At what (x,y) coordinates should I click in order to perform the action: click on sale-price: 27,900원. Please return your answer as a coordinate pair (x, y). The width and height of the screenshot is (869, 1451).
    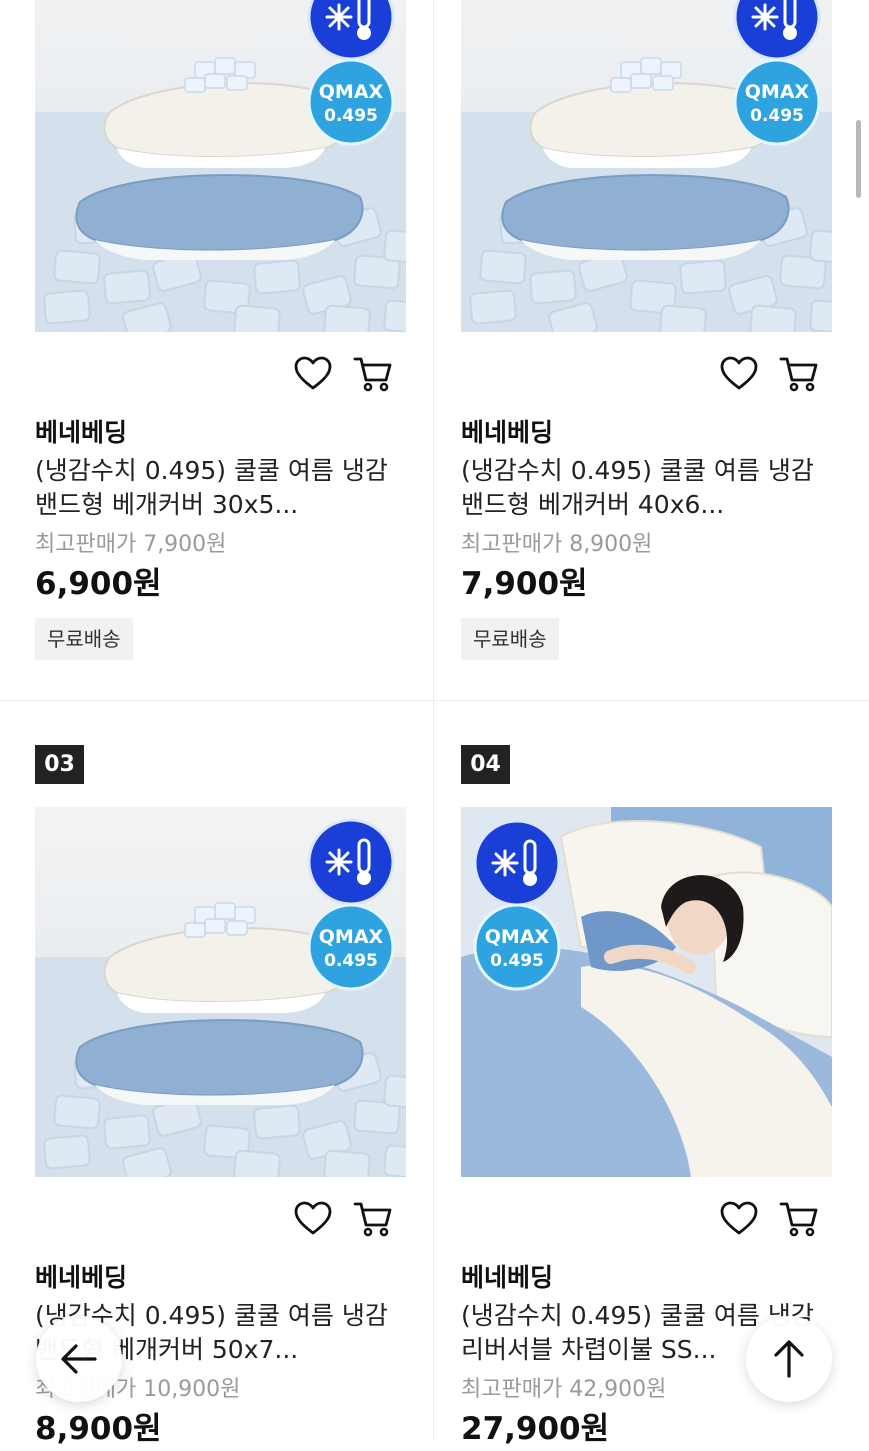
    Looking at the image, I should click on (535, 1429).